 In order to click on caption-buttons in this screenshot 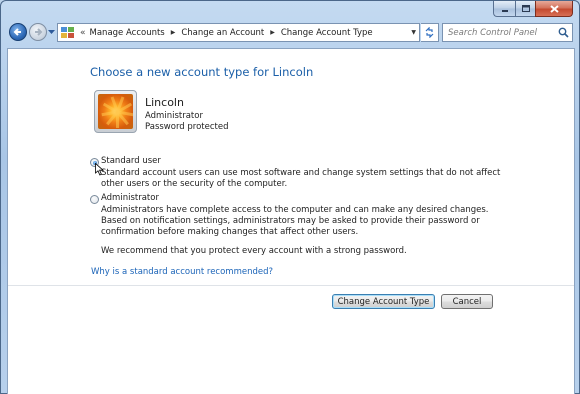, I will do `click(533, 9)`.